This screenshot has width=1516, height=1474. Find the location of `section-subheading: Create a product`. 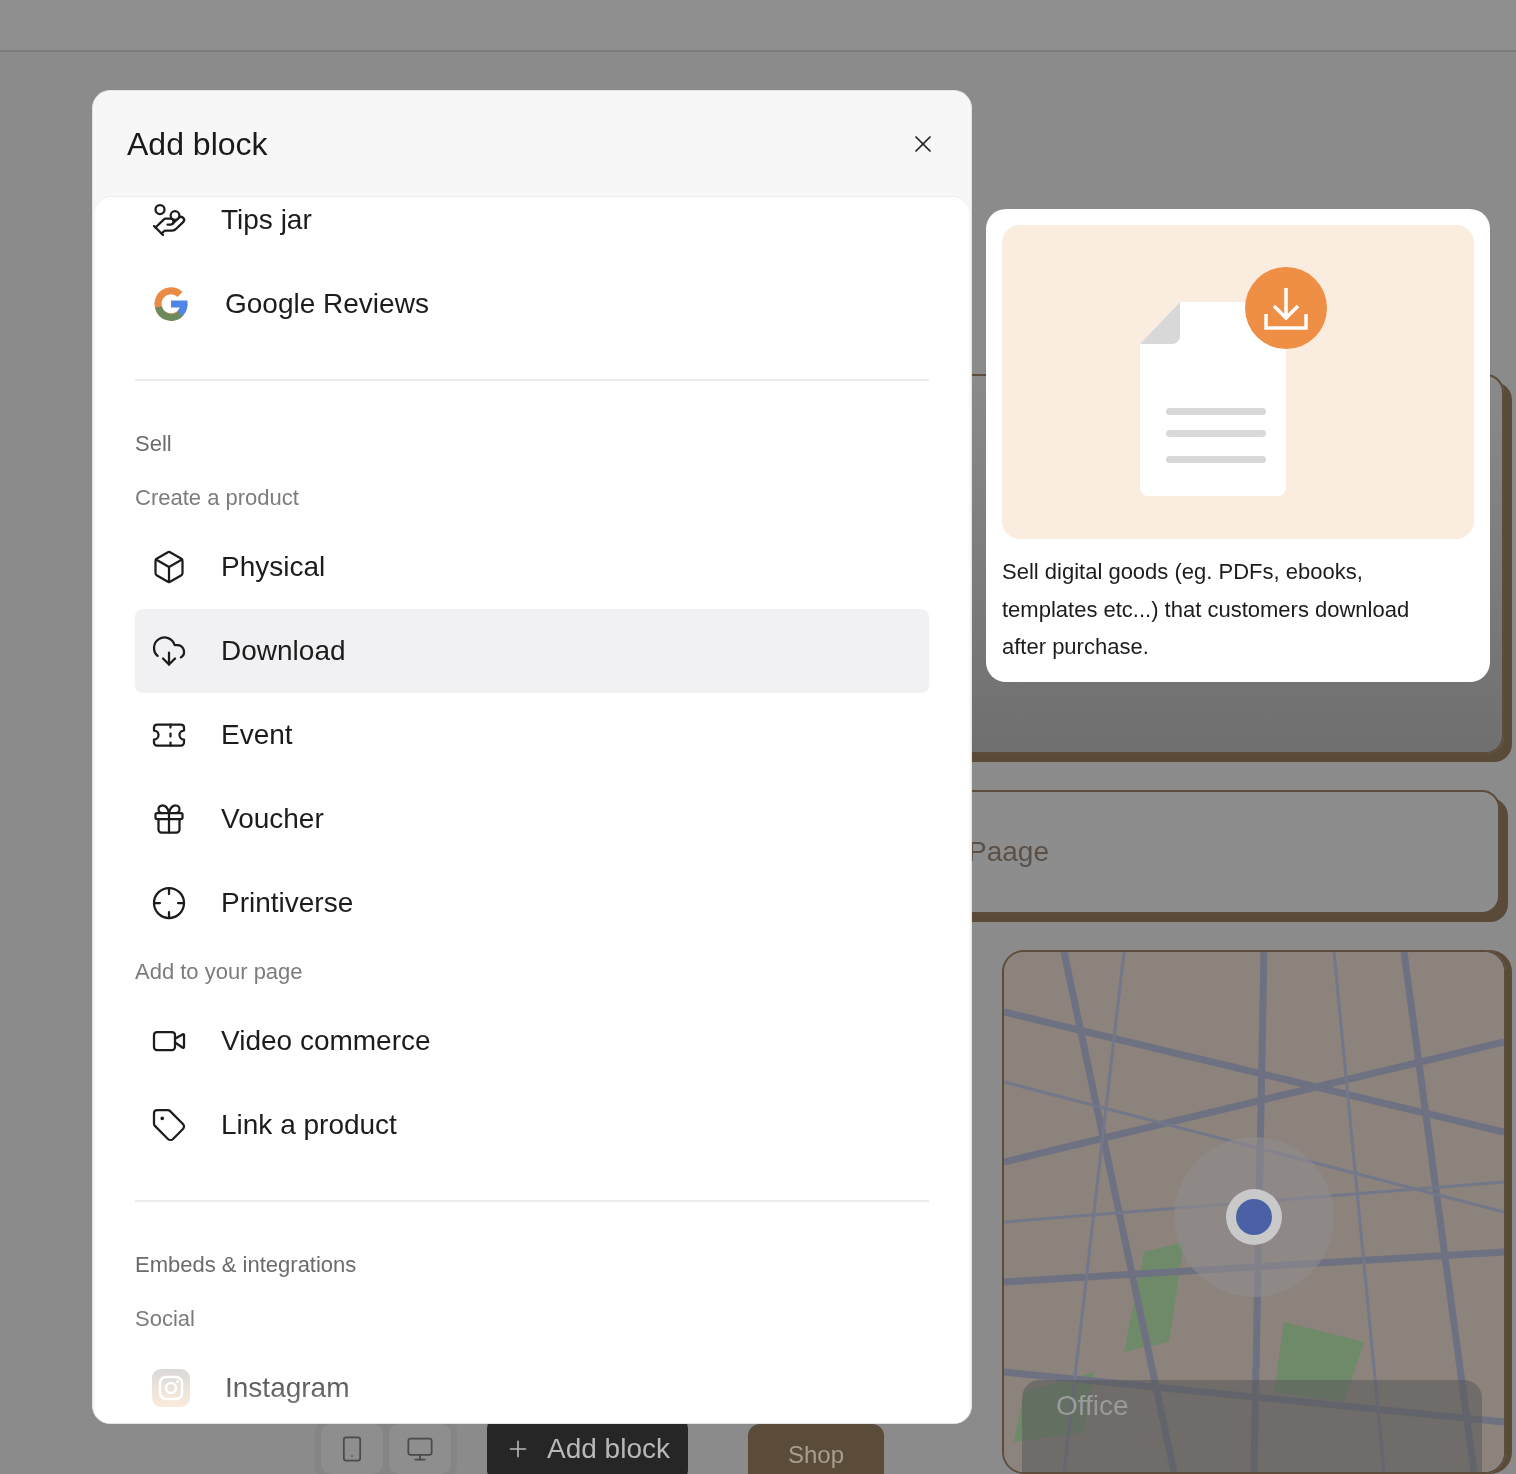

section-subheading: Create a product is located at coordinates (217, 498).